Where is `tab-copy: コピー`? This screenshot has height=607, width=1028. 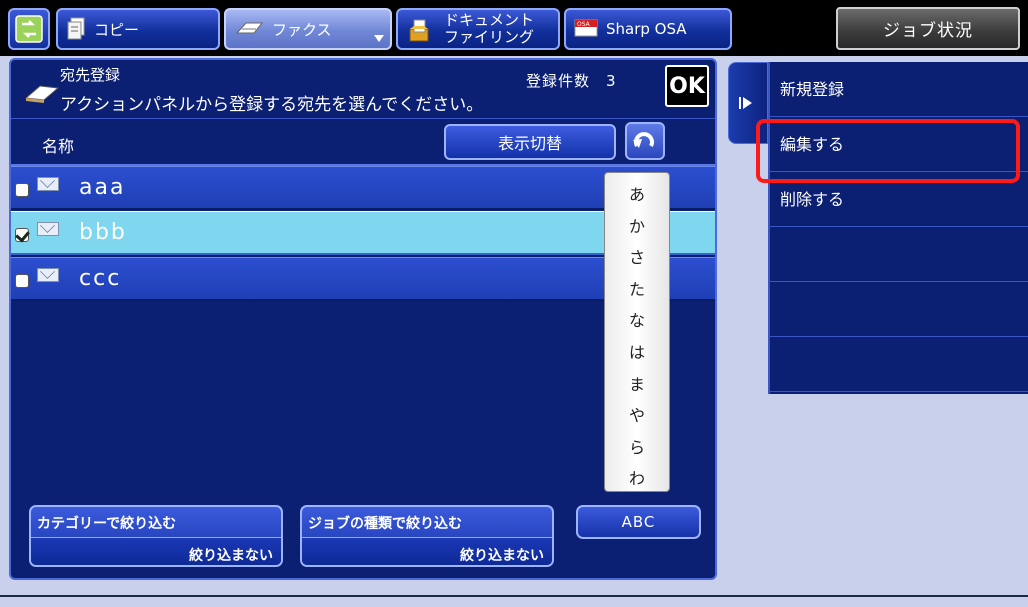 tab-copy: コピー is located at coordinates (138, 29).